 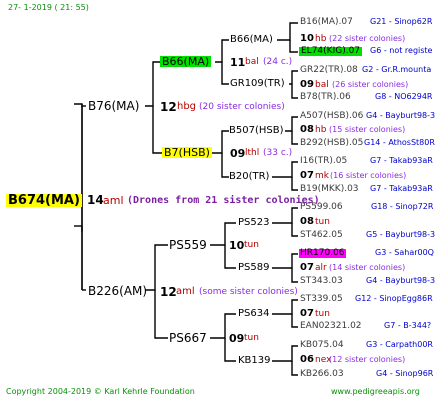 I want to click on gen4-info: G18 - Sinop72R, so click(x=402, y=206).